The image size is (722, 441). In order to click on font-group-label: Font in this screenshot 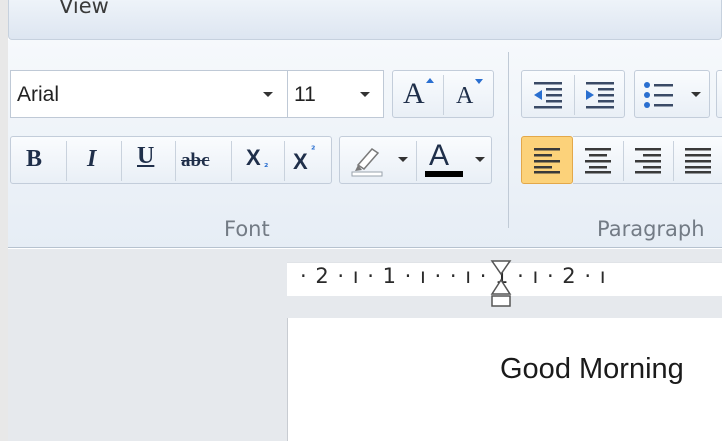, I will do `click(247, 229)`.